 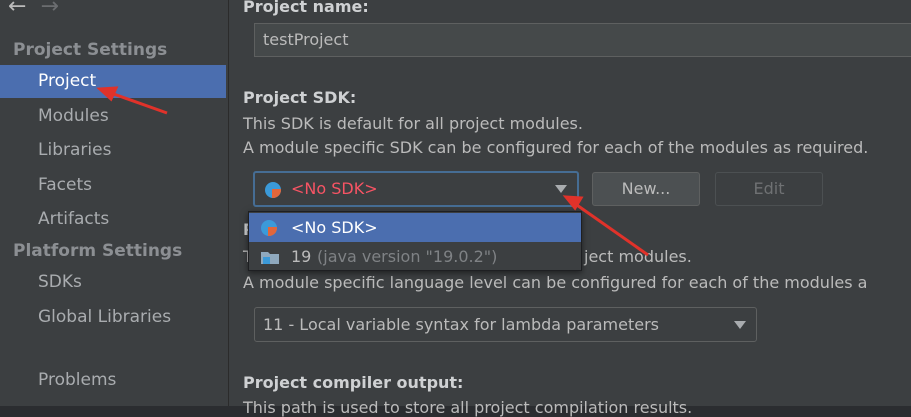 I want to click on sidebar-item-problems: Problems, so click(x=113, y=380).